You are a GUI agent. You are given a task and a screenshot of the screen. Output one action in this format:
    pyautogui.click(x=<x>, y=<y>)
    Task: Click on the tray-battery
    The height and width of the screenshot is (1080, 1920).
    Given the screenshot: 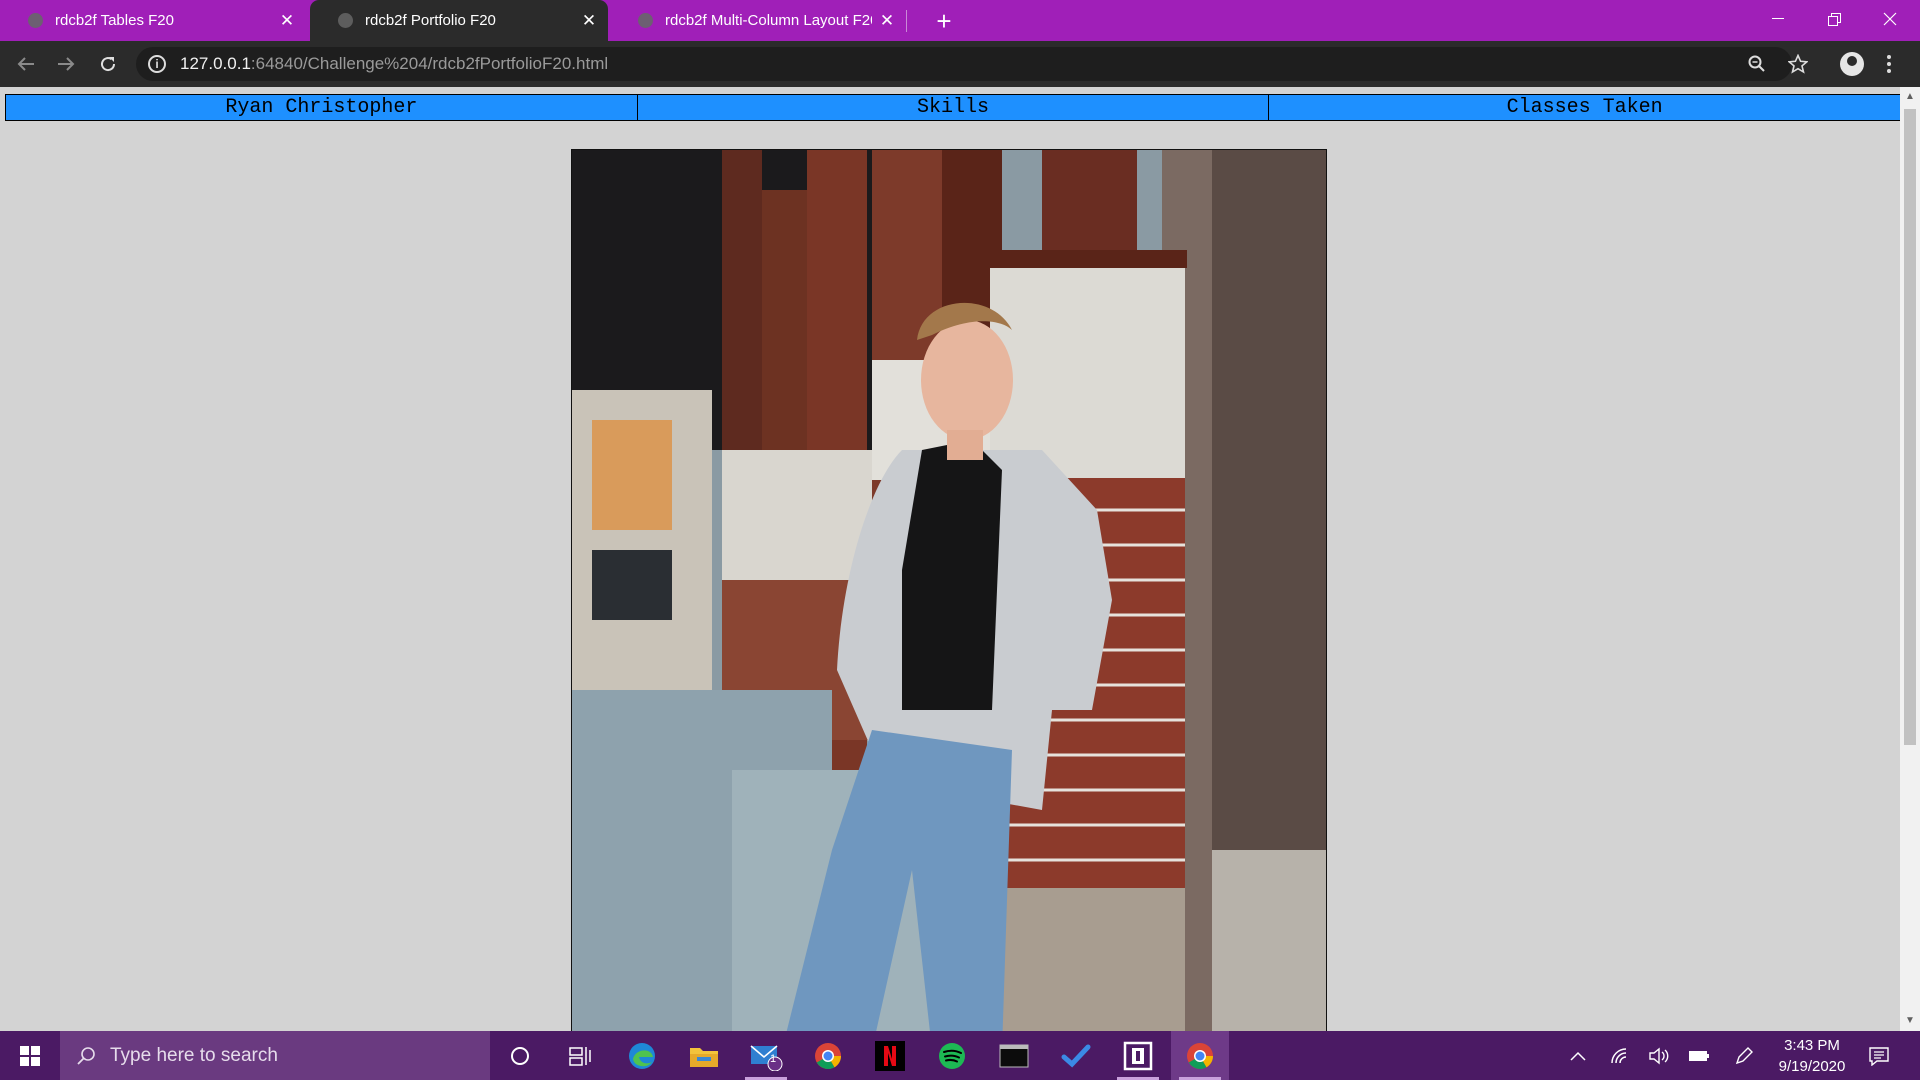 What is the action you would take?
    pyautogui.click(x=1699, y=1055)
    